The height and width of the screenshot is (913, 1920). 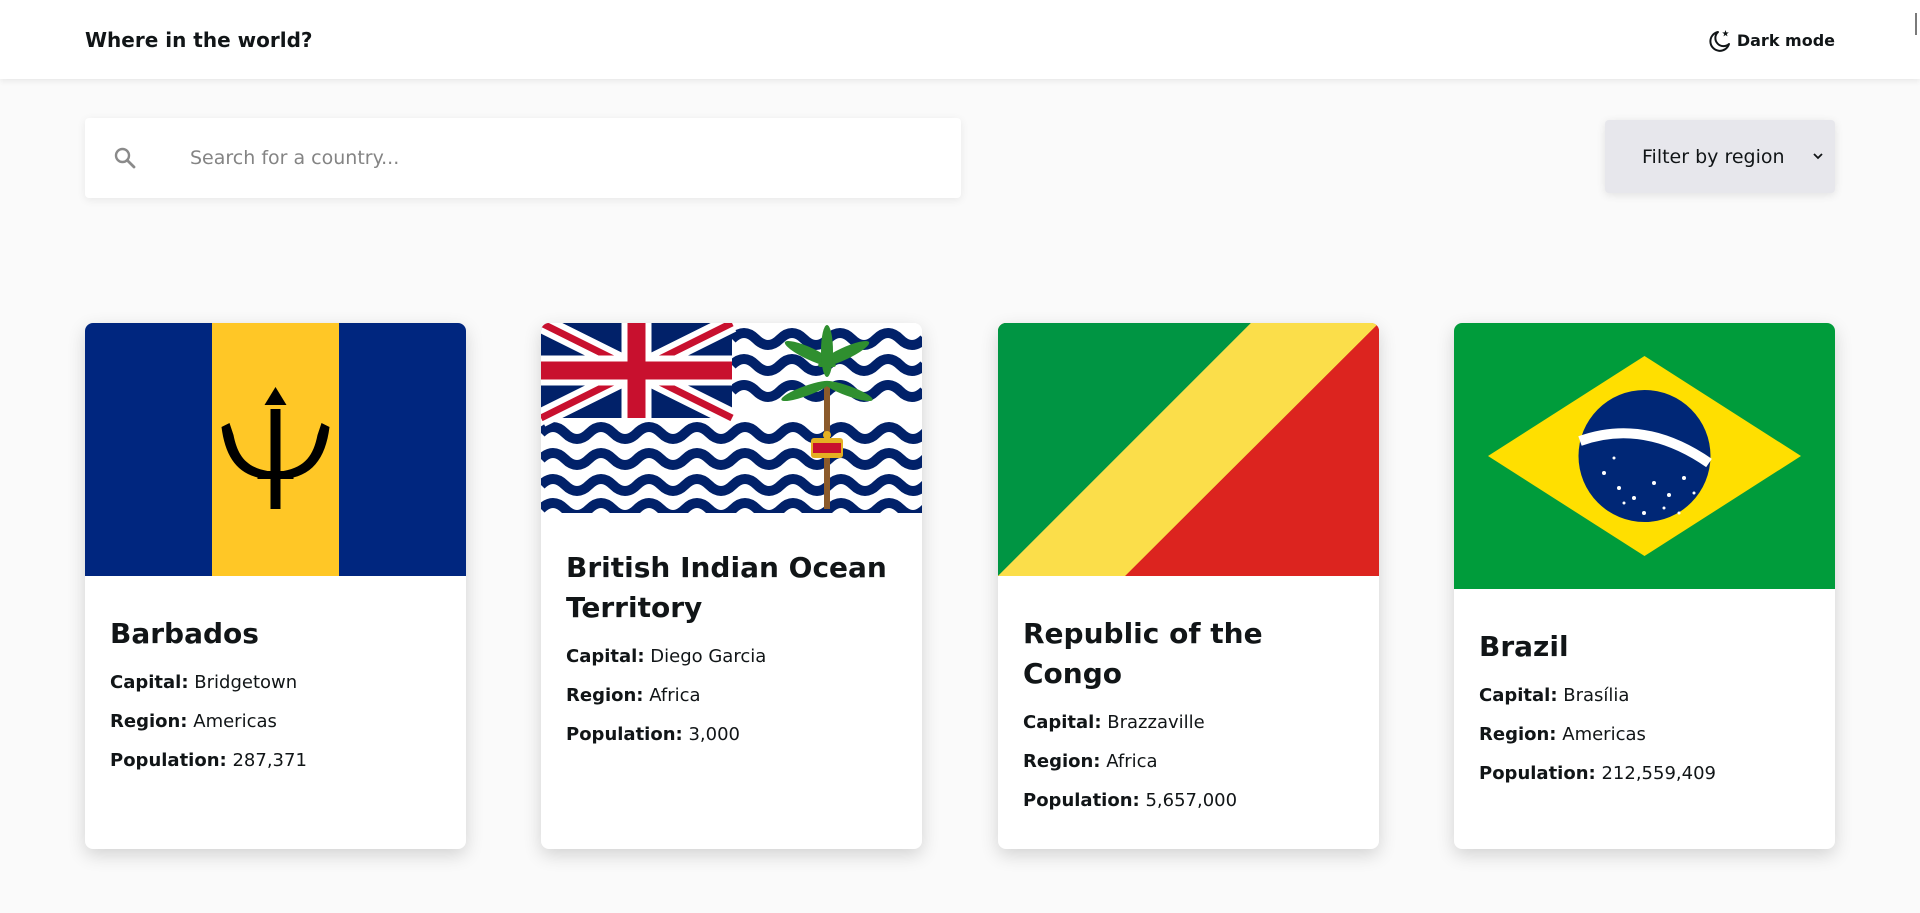 What do you see at coordinates (1114, 722) in the screenshot?
I see `country-capital: Capital: Brazzaville` at bounding box center [1114, 722].